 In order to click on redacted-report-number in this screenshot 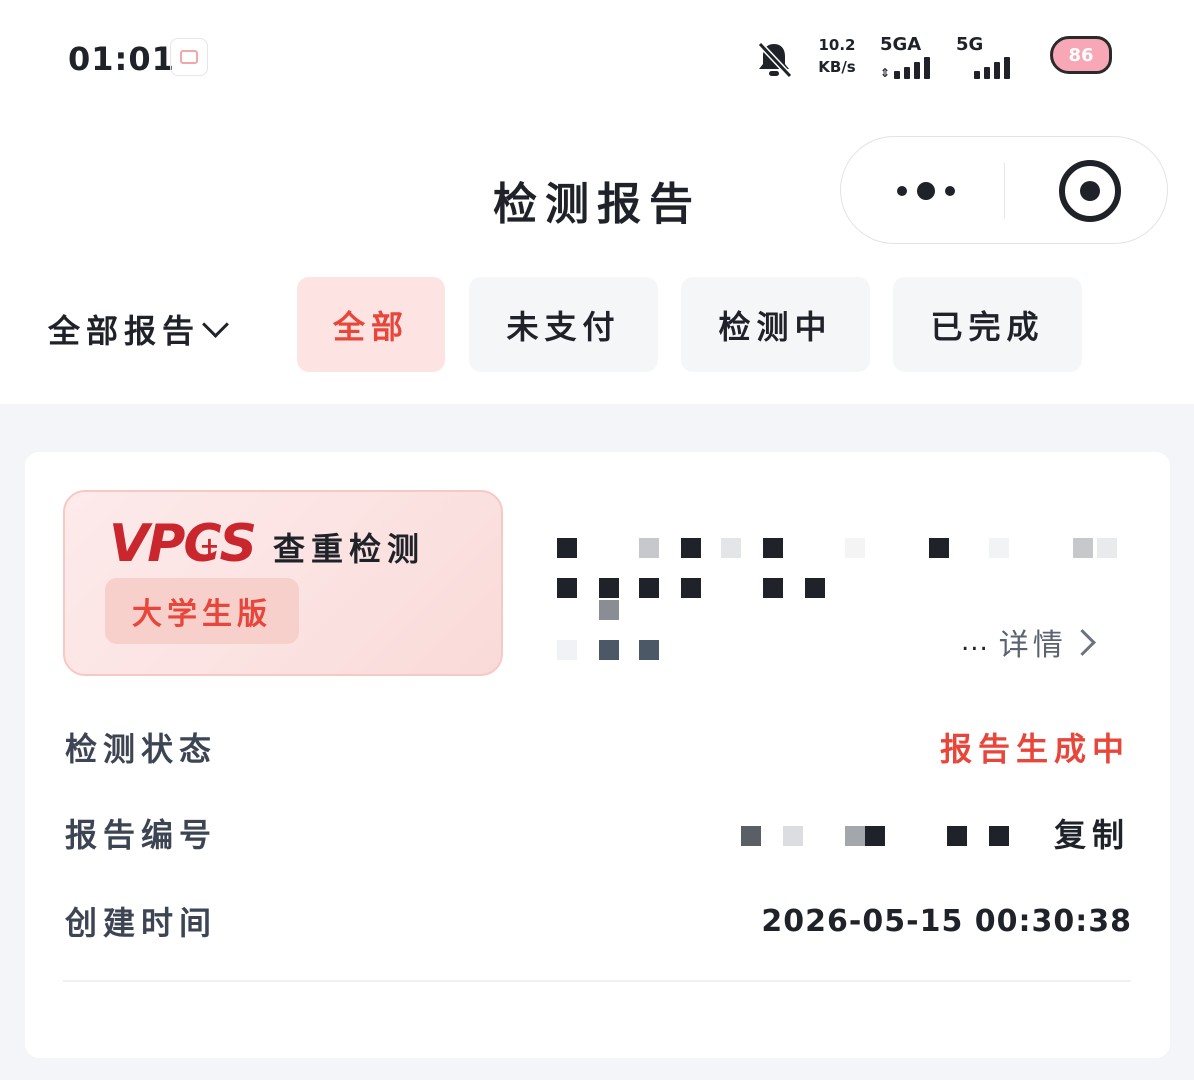, I will do `click(891, 836)`.